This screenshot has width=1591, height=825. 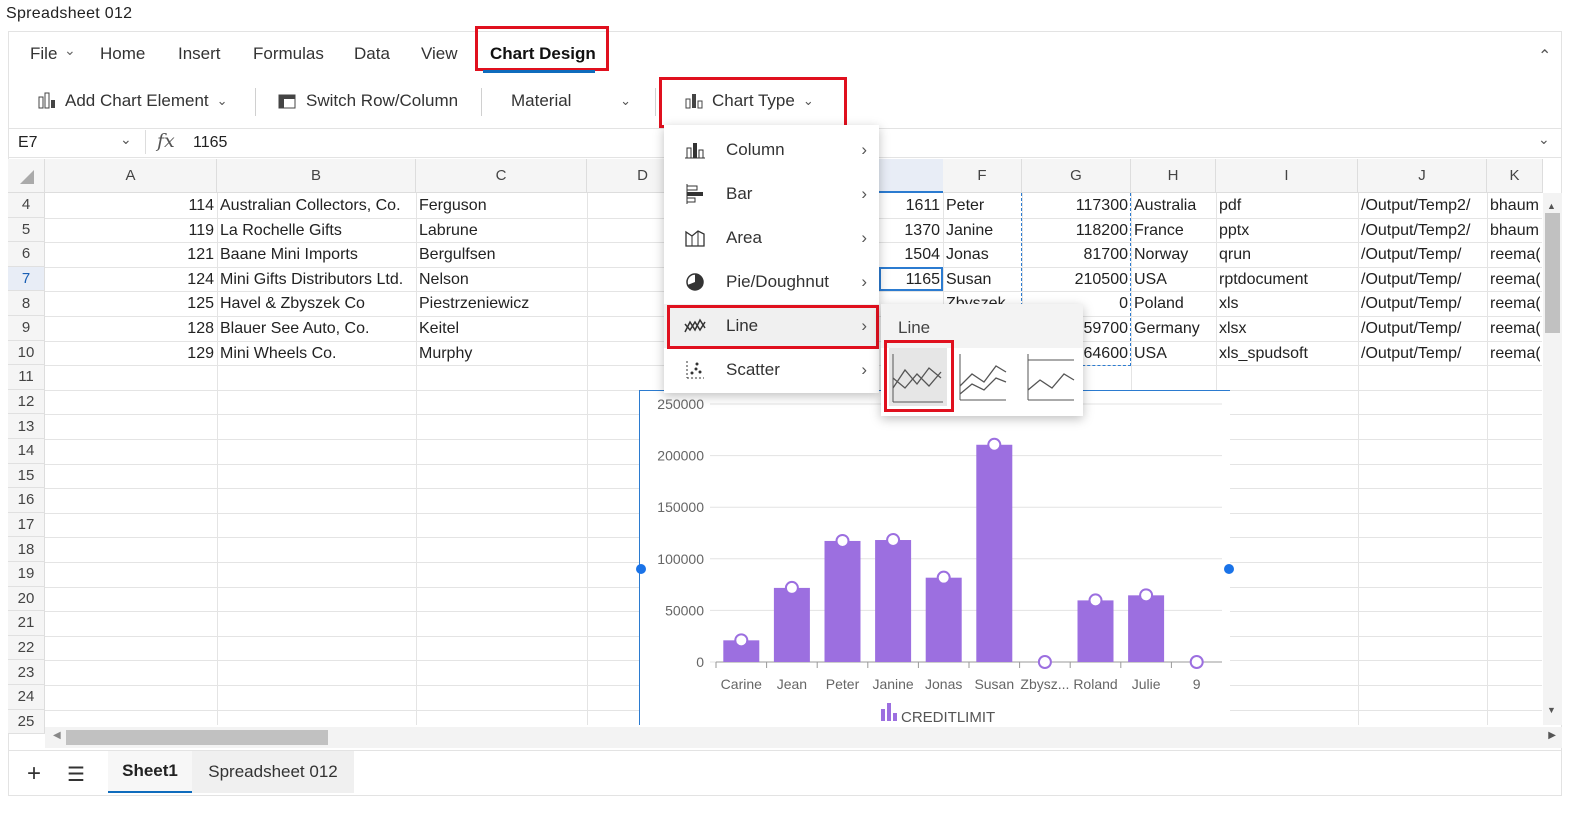 I want to click on row-header-4: 4, so click(x=26, y=205).